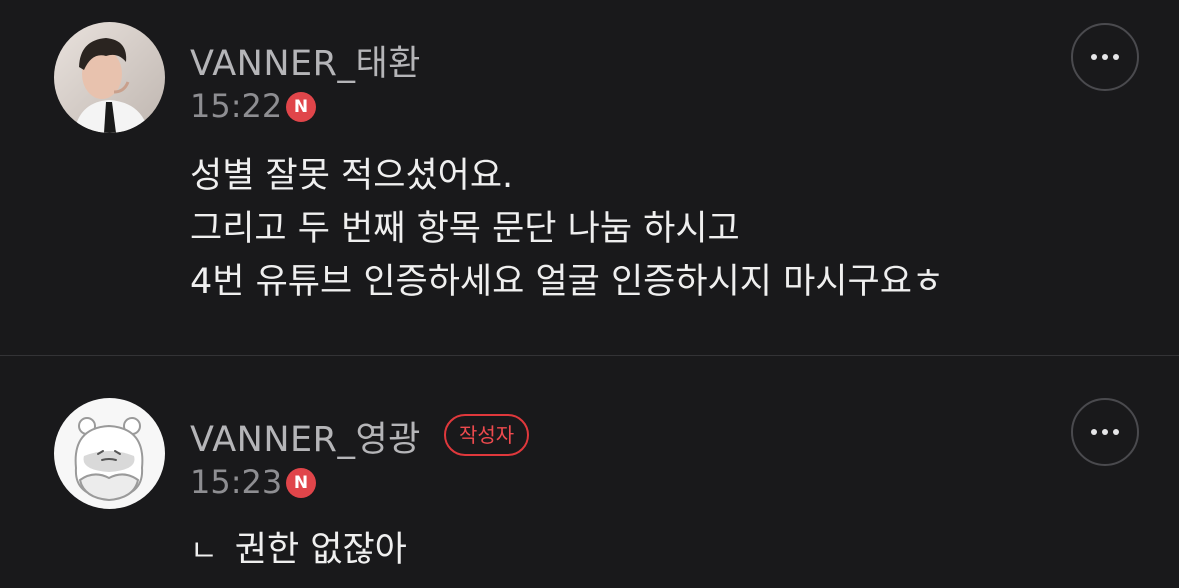 The height and width of the screenshot is (588, 1179). What do you see at coordinates (352, 176) in the screenshot?
I see `comment-line: 성별 잘못 적으셨어요.` at bounding box center [352, 176].